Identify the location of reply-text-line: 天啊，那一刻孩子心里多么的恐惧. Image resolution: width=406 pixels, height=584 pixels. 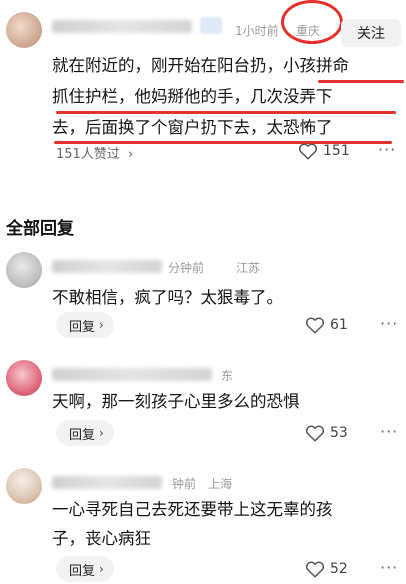
(176, 401).